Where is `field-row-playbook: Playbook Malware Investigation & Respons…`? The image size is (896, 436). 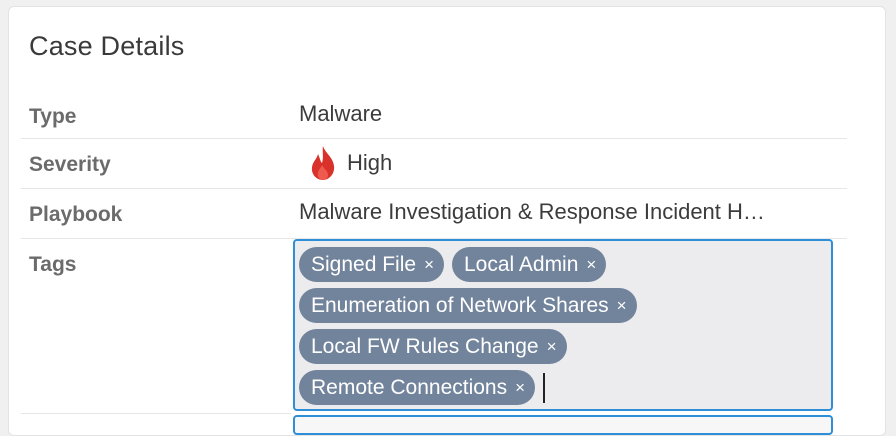
field-row-playbook: Playbook Malware Investigation & Respons… is located at coordinates (434, 214).